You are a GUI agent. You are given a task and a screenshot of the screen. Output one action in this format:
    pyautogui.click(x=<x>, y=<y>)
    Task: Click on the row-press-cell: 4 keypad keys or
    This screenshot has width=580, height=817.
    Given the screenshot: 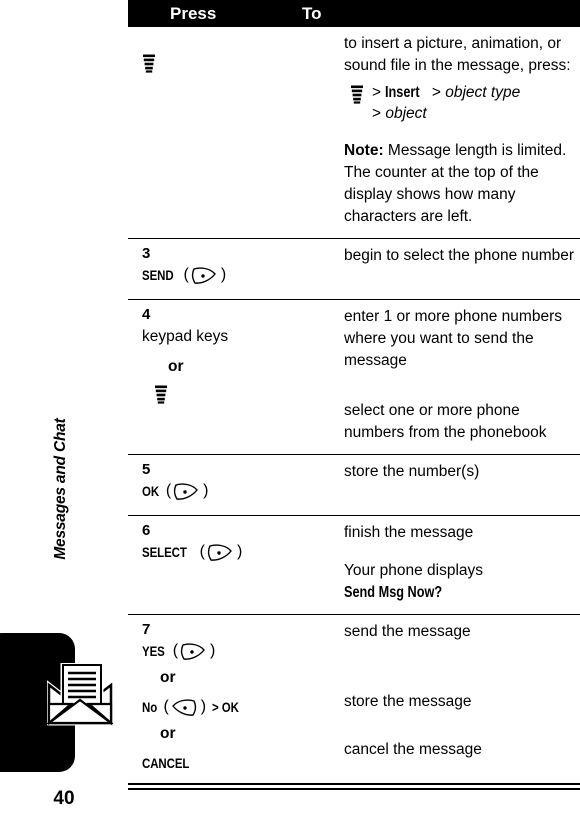 What is the action you would take?
    pyautogui.click(x=236, y=359)
    